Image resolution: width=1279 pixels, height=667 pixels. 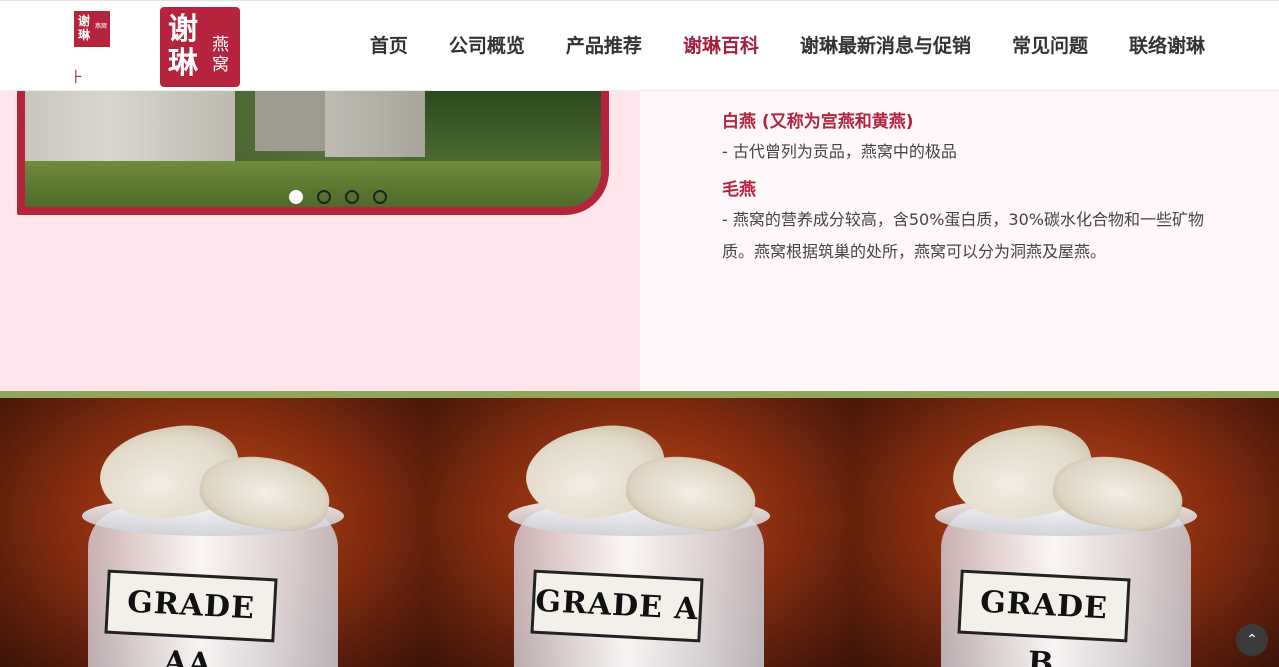 What do you see at coordinates (501, 126) in the screenshot?
I see `slide-trees` at bounding box center [501, 126].